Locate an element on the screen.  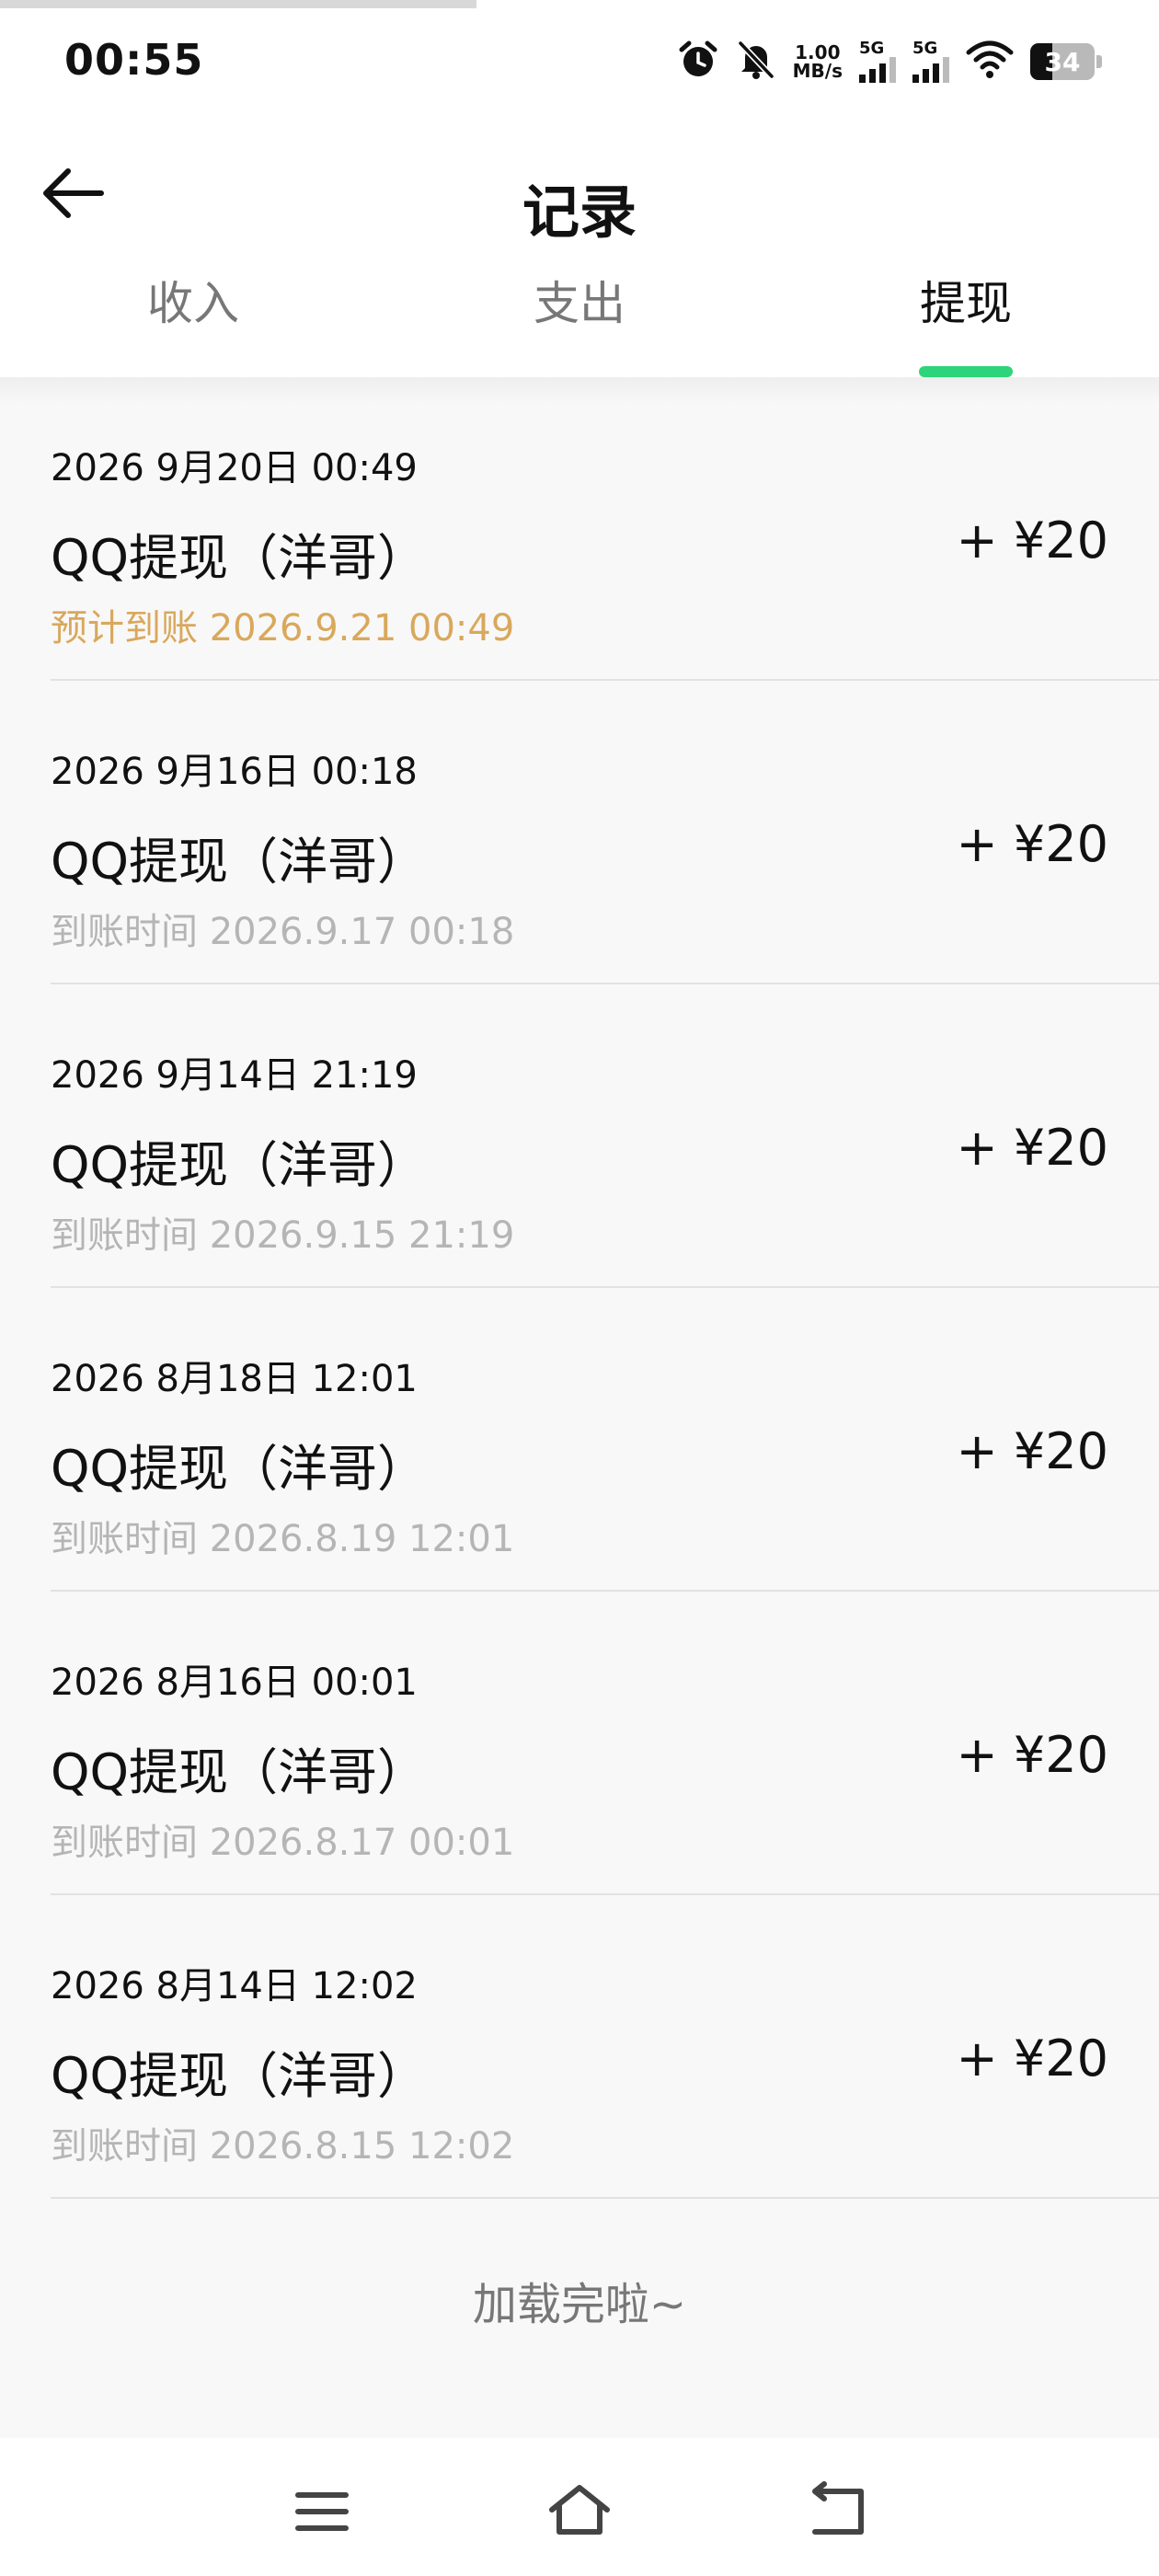
record-date: 2026 8月16日 00:01 is located at coordinates (234, 1683).